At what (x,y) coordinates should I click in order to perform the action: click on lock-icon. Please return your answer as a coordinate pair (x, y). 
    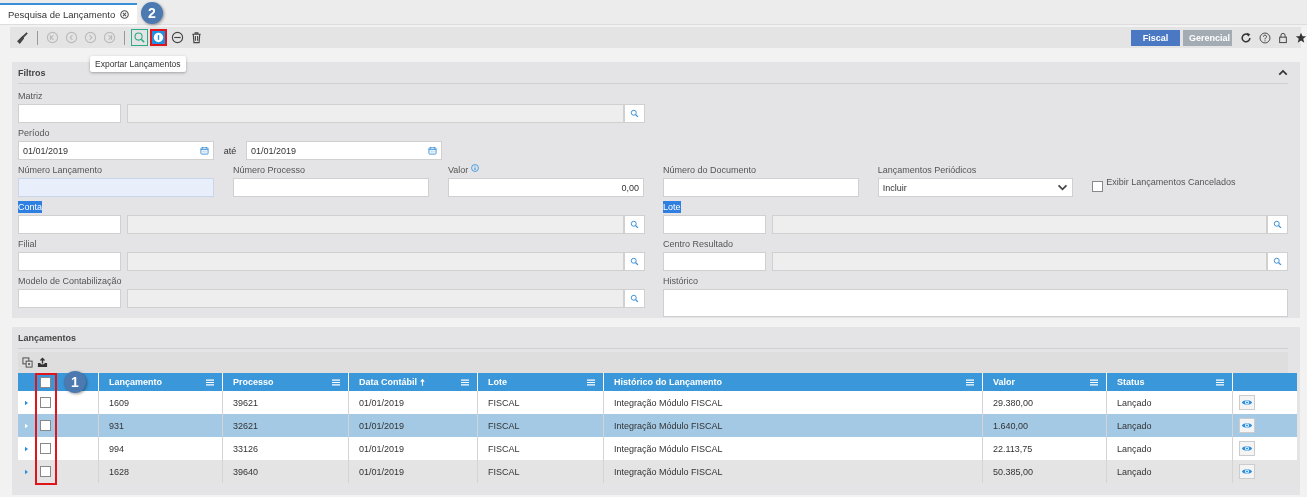
    Looking at the image, I should click on (1283, 37).